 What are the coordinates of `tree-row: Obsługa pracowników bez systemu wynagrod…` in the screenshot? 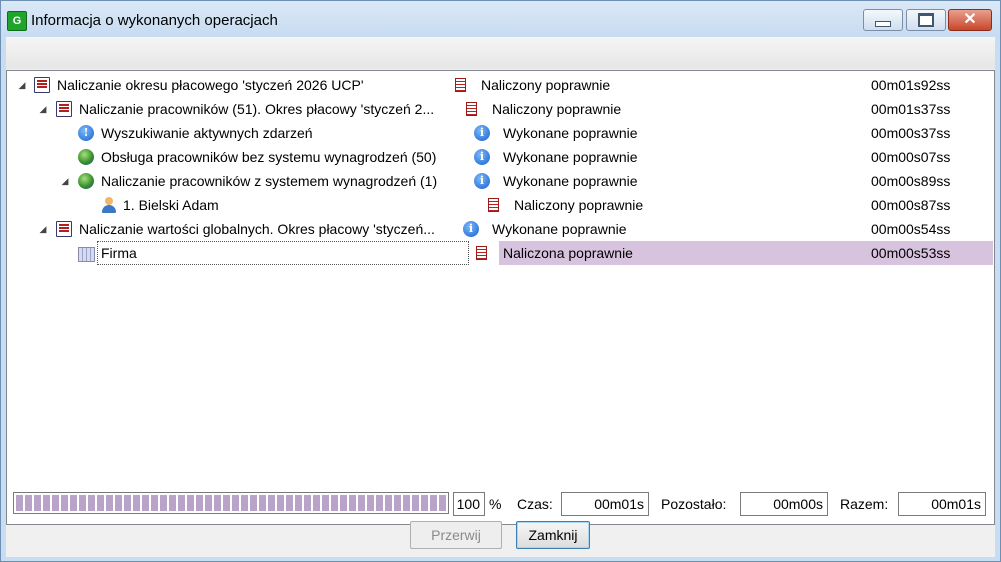 It's located at (500, 157).